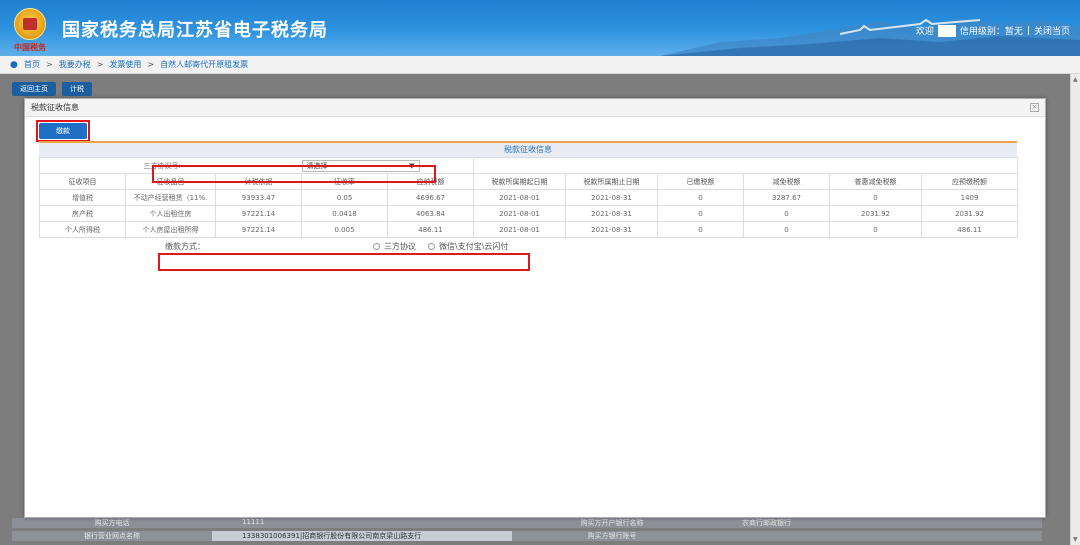  Describe the element at coordinates (125, 64) in the screenshot. I see `breadcrumb-invoice: 发票使用` at that location.